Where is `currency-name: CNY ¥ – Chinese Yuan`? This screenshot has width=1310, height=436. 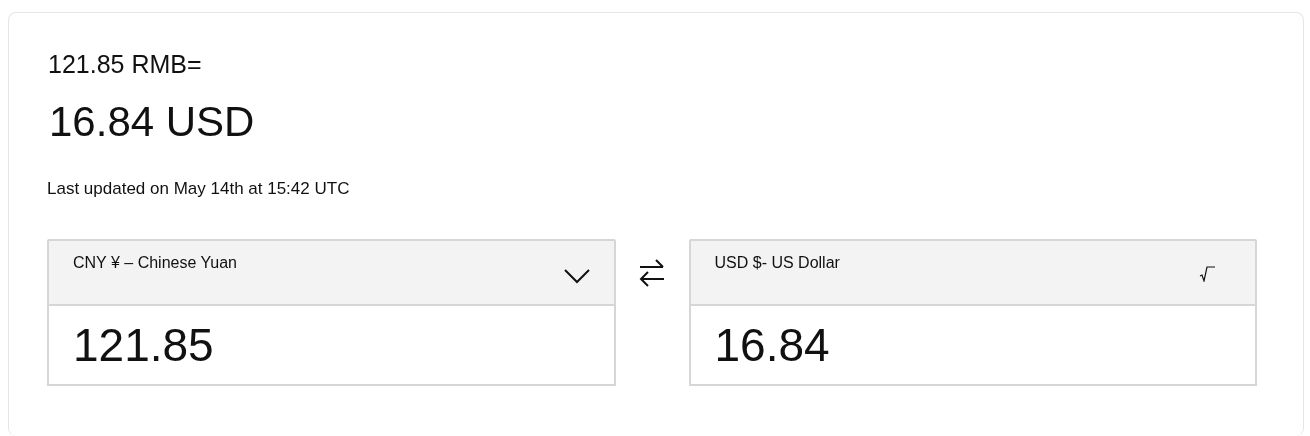 currency-name: CNY ¥ – Chinese Yuan is located at coordinates (155, 262).